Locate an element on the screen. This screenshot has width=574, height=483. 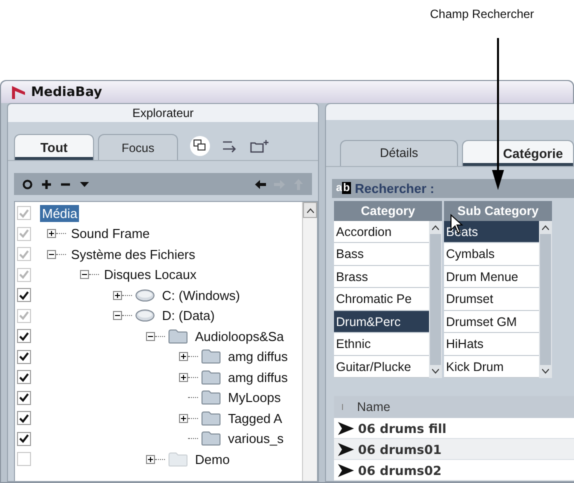
column-header: Sub Category is located at coordinates (498, 210).